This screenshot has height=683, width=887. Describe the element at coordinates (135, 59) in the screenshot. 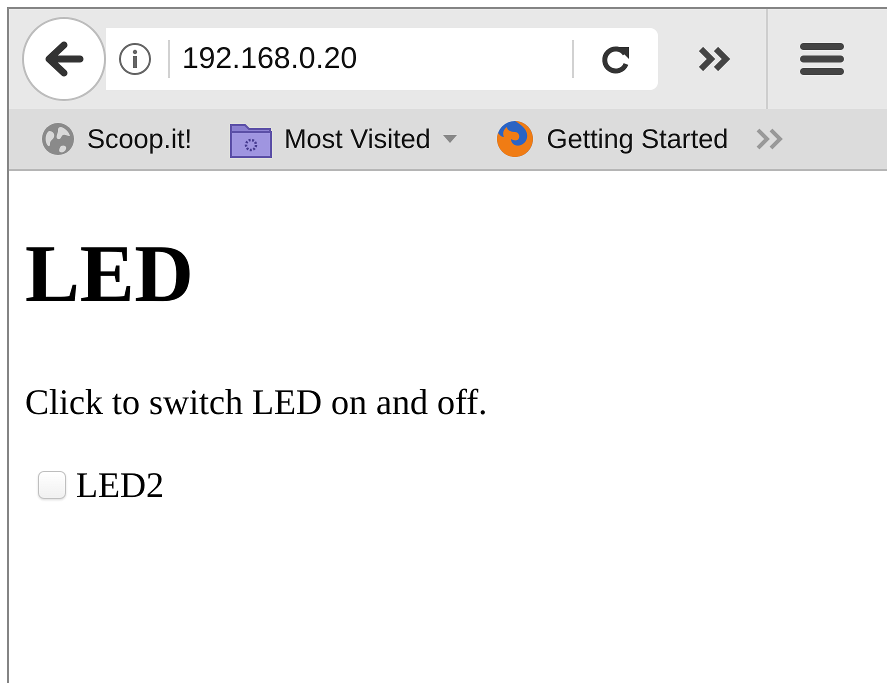

I see `info-icon` at that location.